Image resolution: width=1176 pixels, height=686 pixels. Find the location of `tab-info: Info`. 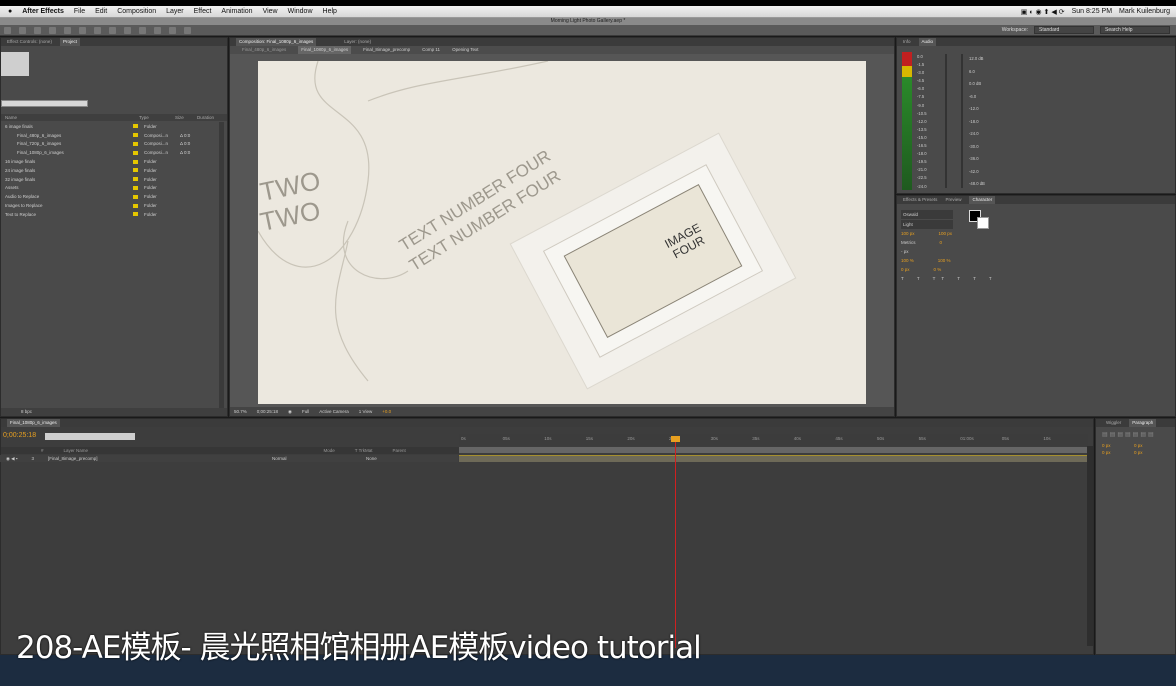

tab-info: Info is located at coordinates (907, 42).